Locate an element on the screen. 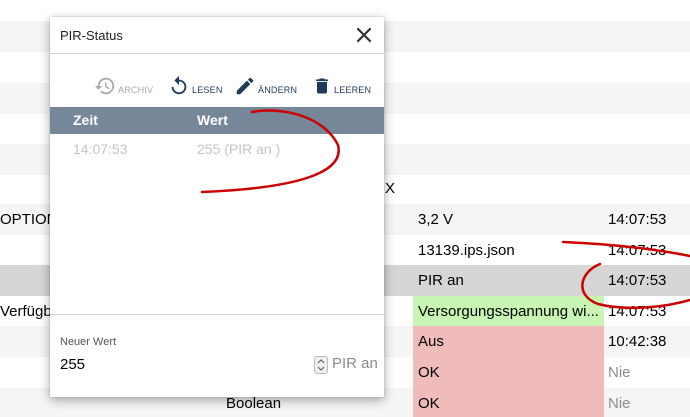 This screenshot has width=690, height=417. archive-label: ARCHIV is located at coordinates (136, 90).